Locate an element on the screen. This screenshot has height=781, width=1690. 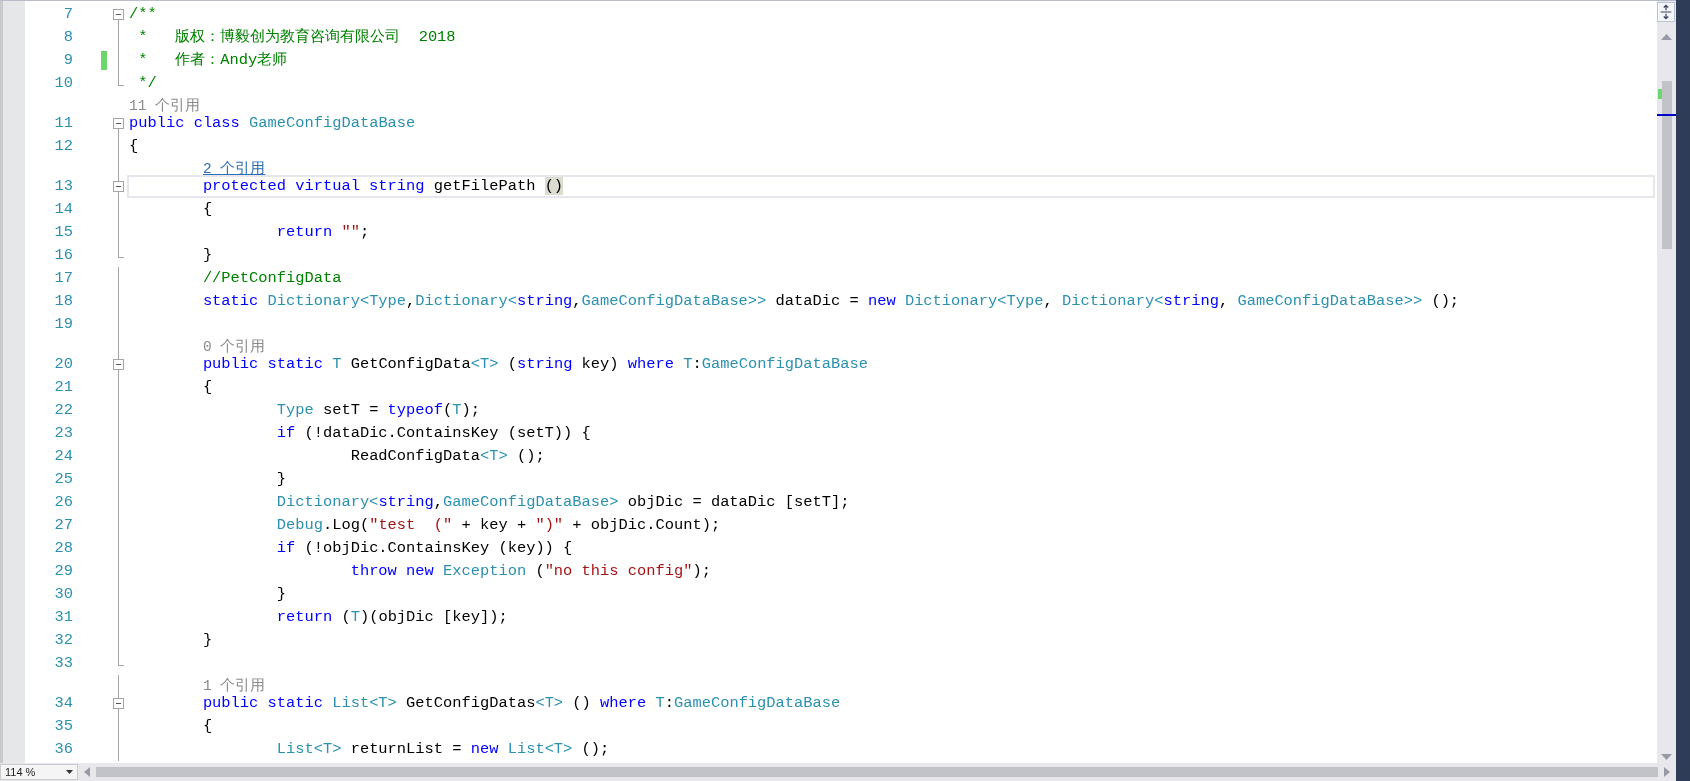
caret-icon is located at coordinates (69, 772).